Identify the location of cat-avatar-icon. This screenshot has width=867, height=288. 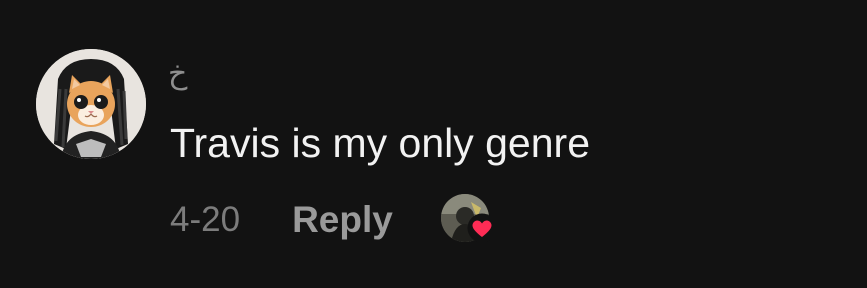
(91, 104).